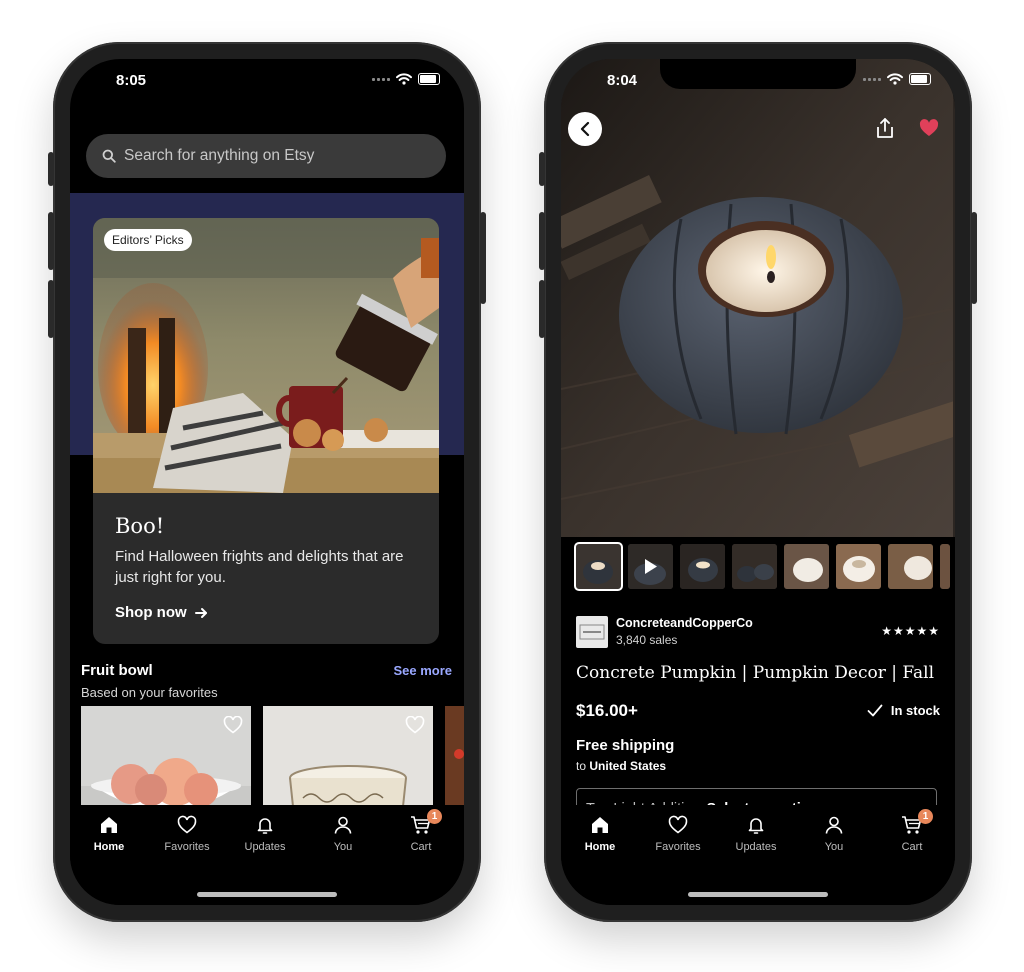 The width and height of the screenshot is (1024, 972). What do you see at coordinates (684, 623) in the screenshot?
I see `shop-name: ConcreteandCopperCo` at bounding box center [684, 623].